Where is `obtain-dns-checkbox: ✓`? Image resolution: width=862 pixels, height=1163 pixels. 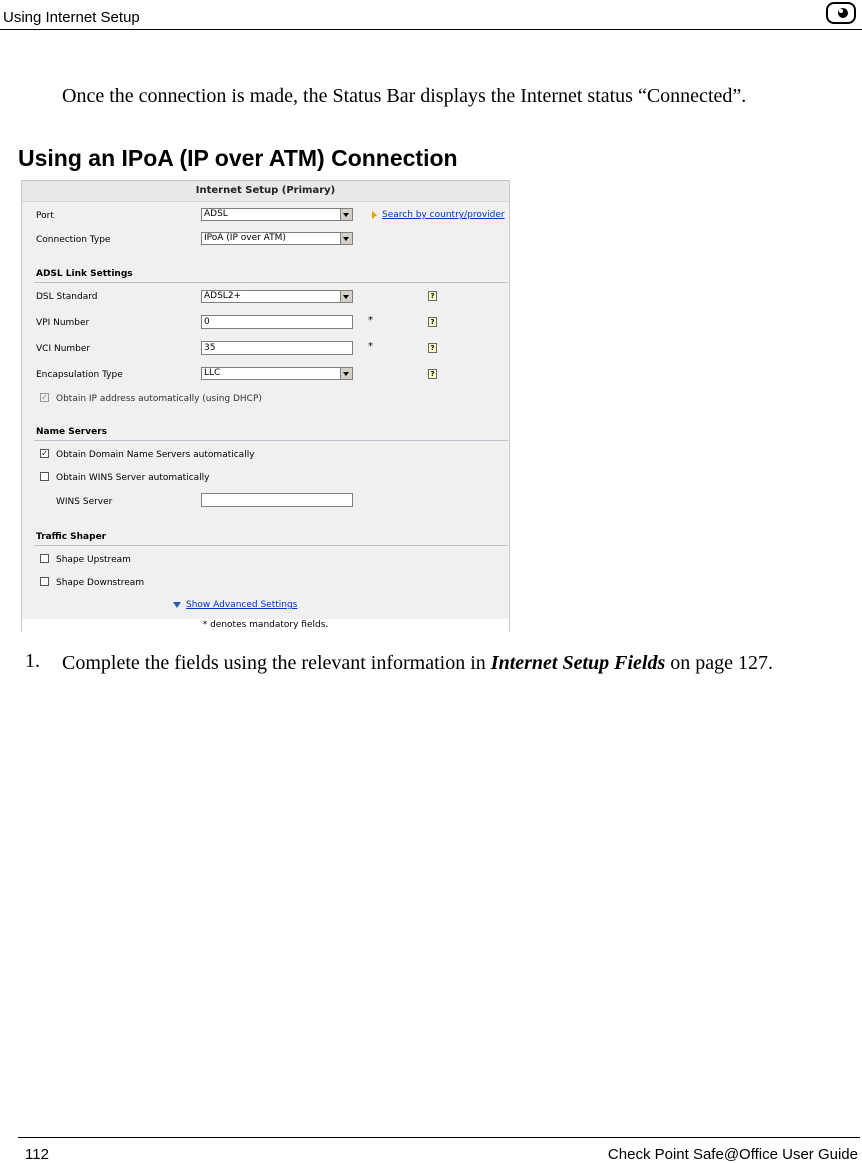
obtain-dns-checkbox: ✓ is located at coordinates (44, 453).